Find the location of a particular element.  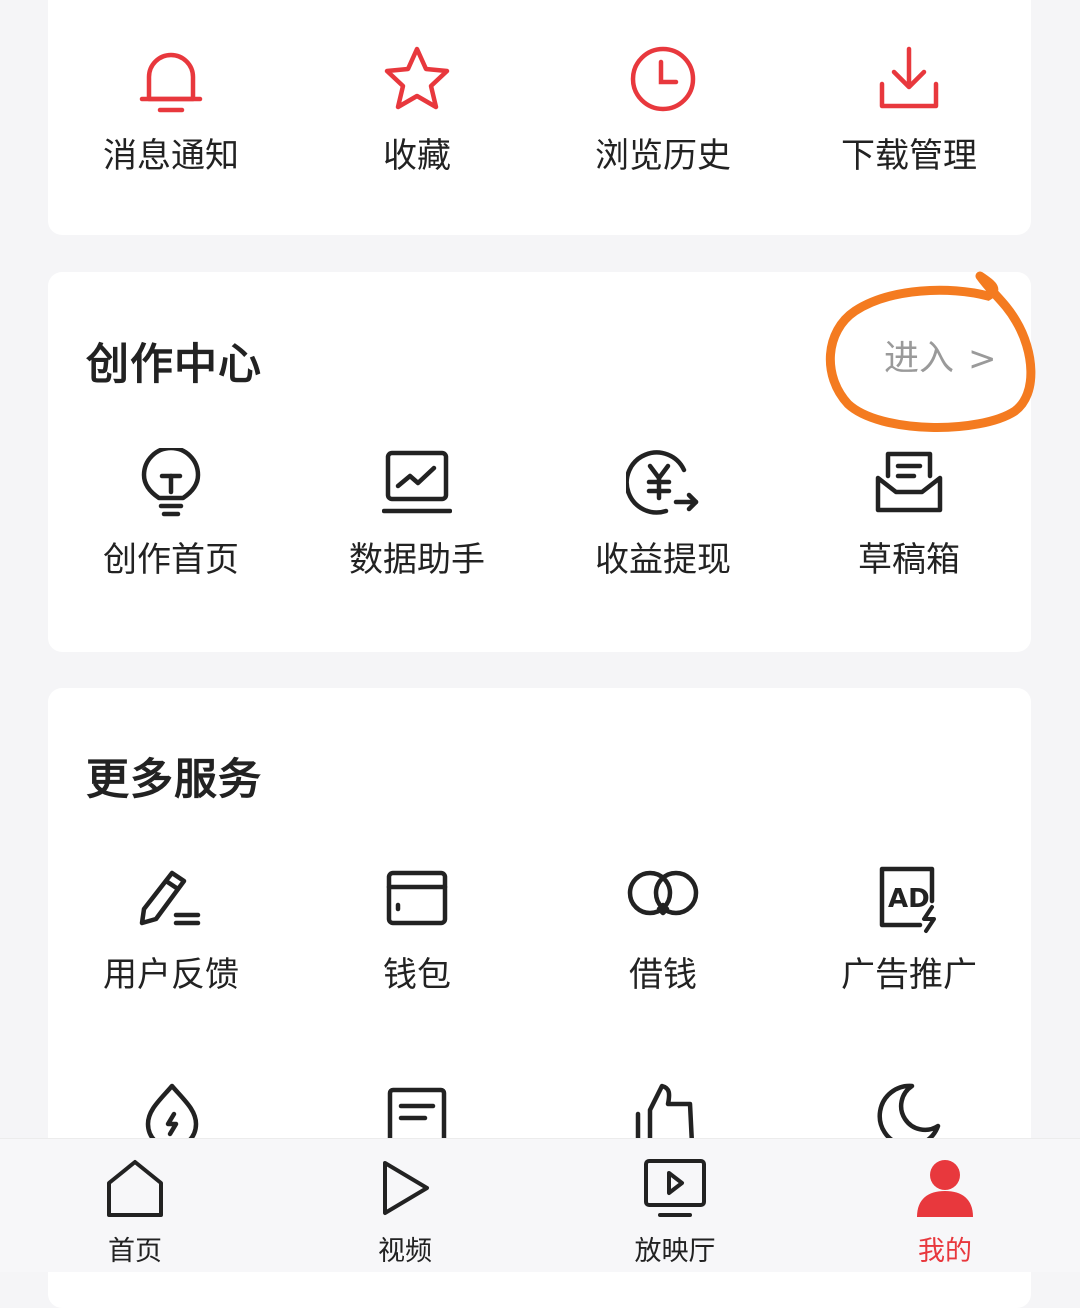

service-item-label: 钱包 is located at coordinates (417, 975).